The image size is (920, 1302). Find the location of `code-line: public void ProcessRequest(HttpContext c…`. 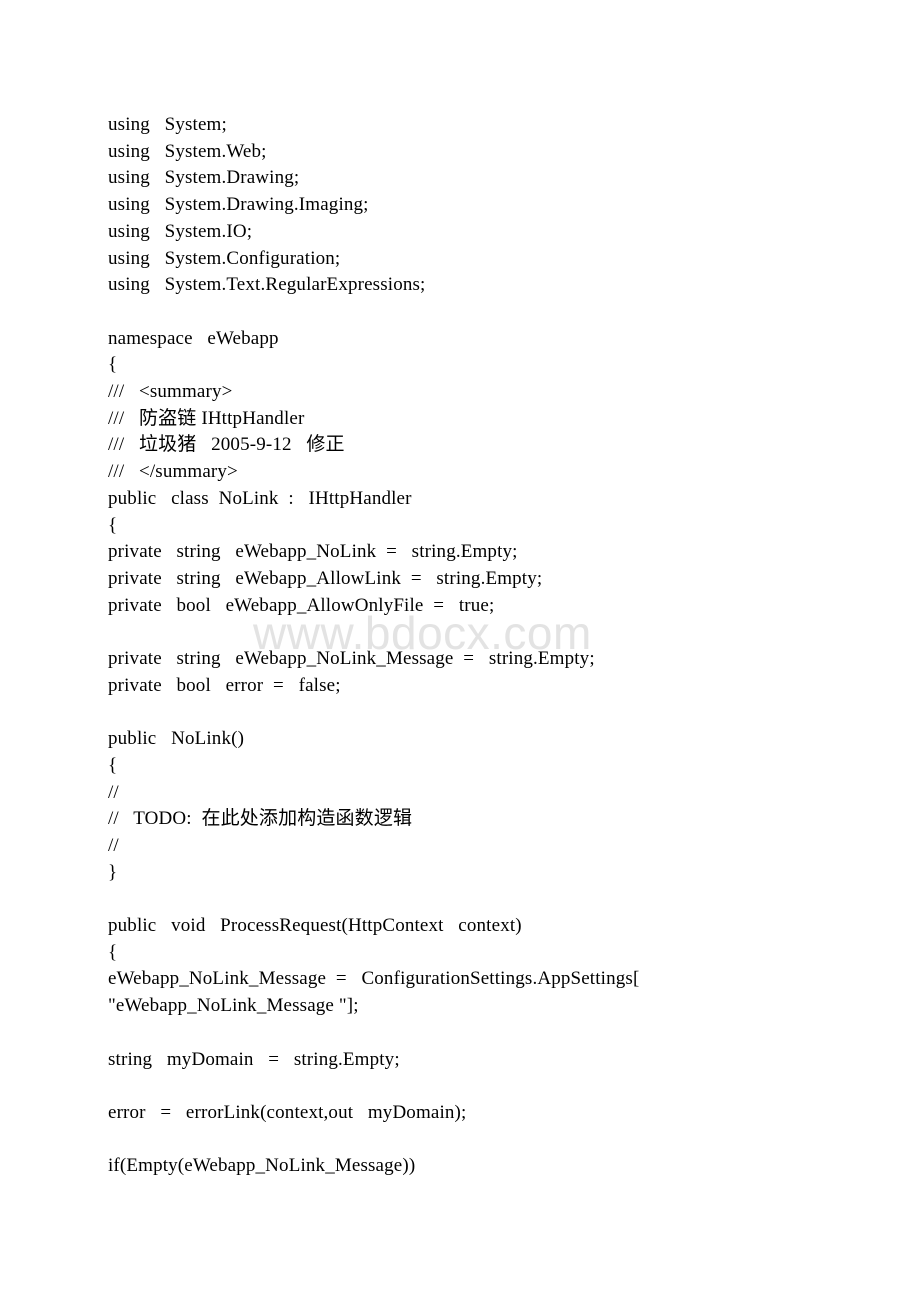

code-line: public void ProcessRequest(HttpContext c… is located at coordinates (315, 926).